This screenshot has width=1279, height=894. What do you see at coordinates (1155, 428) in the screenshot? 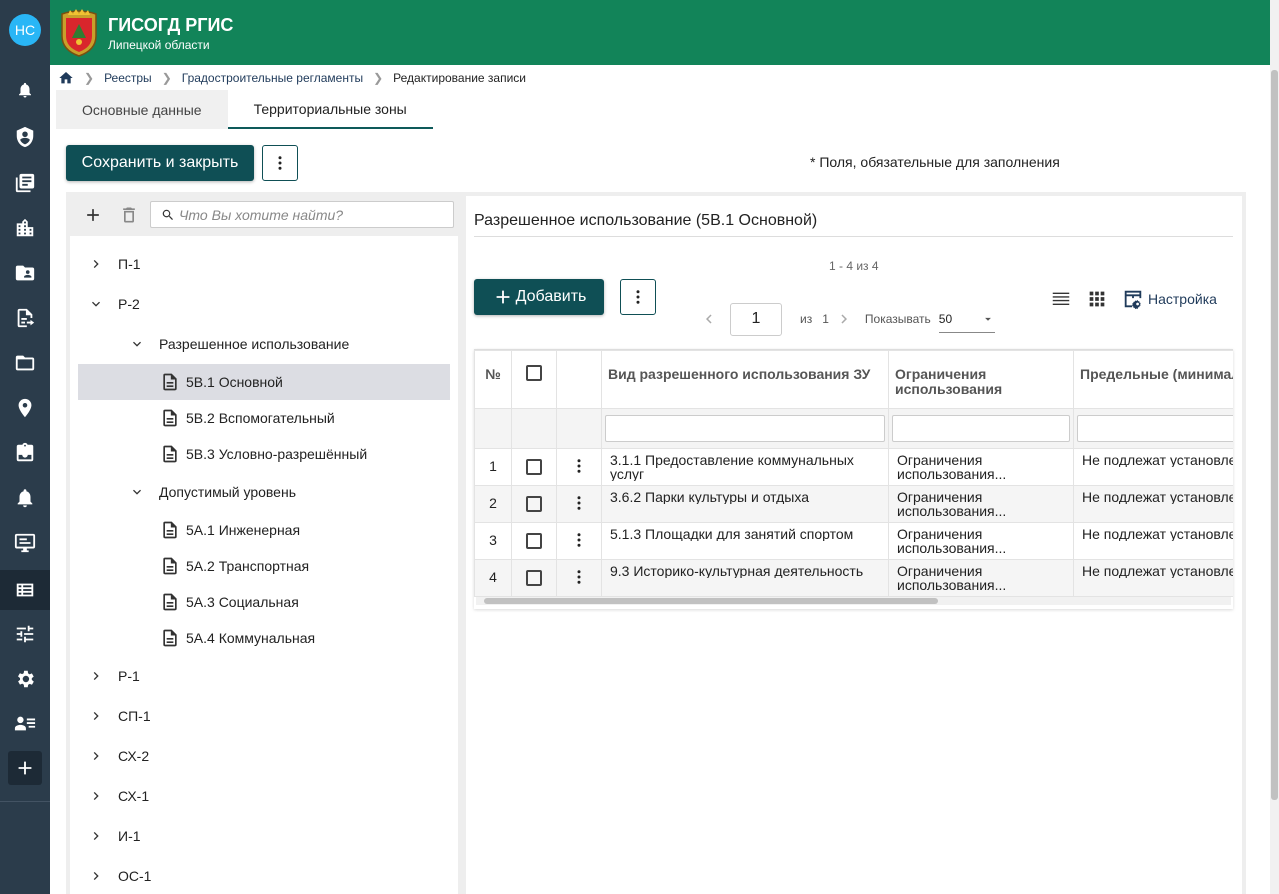
I see `filter-params-input` at bounding box center [1155, 428].